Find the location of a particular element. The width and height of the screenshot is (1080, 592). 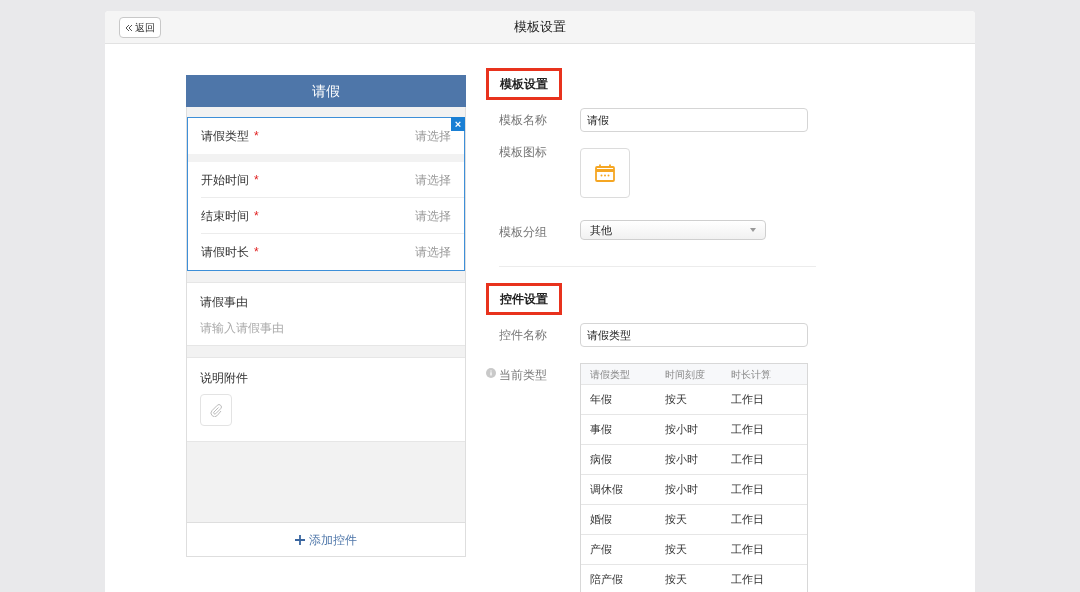

field-label: 模板分组 is located at coordinates (523, 232).